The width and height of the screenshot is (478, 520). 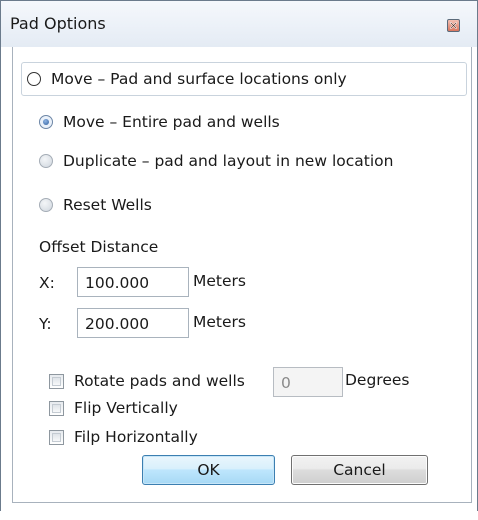 I want to click on flip-vertically-label: Flip Vertically, so click(x=126, y=408).